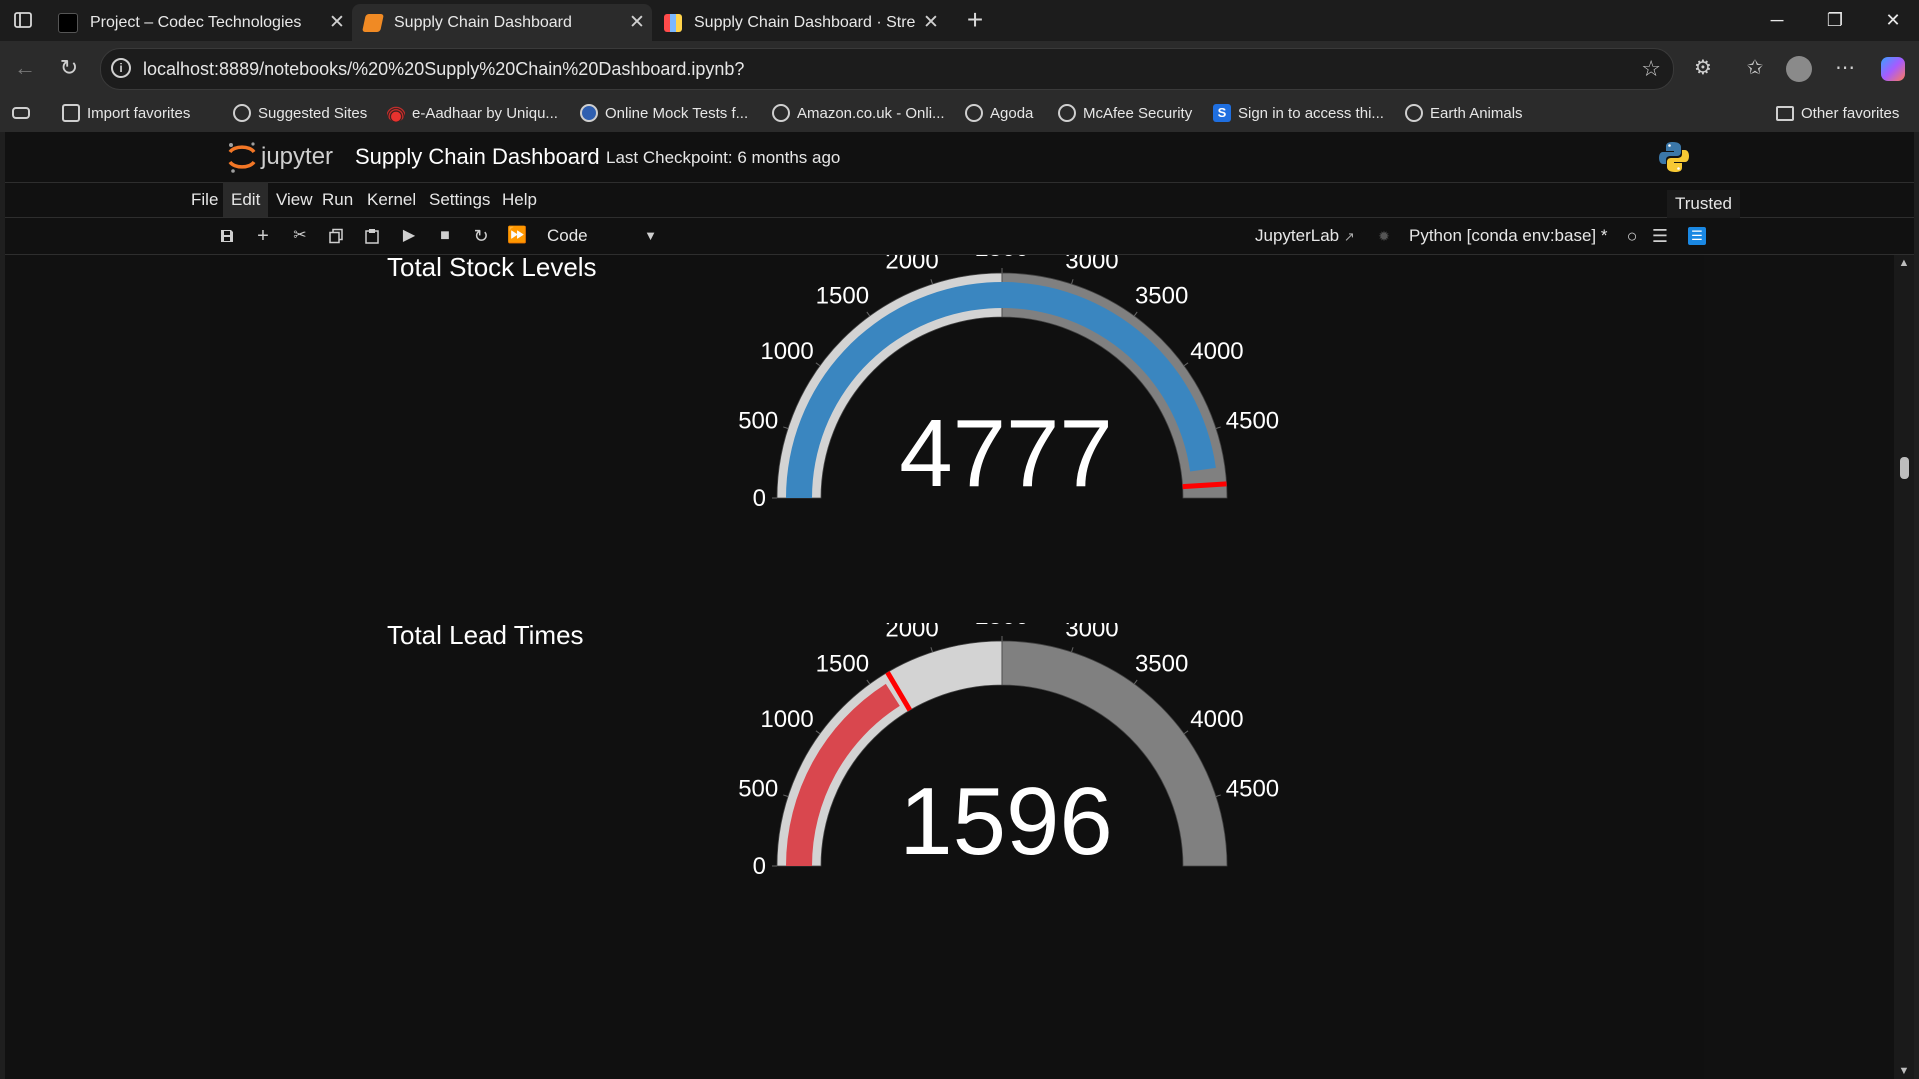 The image size is (1919, 1079). I want to click on folder-icon, so click(1785, 113).